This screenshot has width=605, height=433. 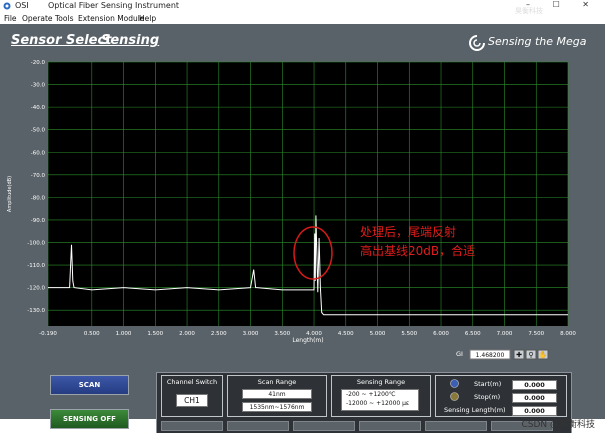 What do you see at coordinates (36, 244) in the screenshot?
I see `y-tick-label: -100.0` at bounding box center [36, 244].